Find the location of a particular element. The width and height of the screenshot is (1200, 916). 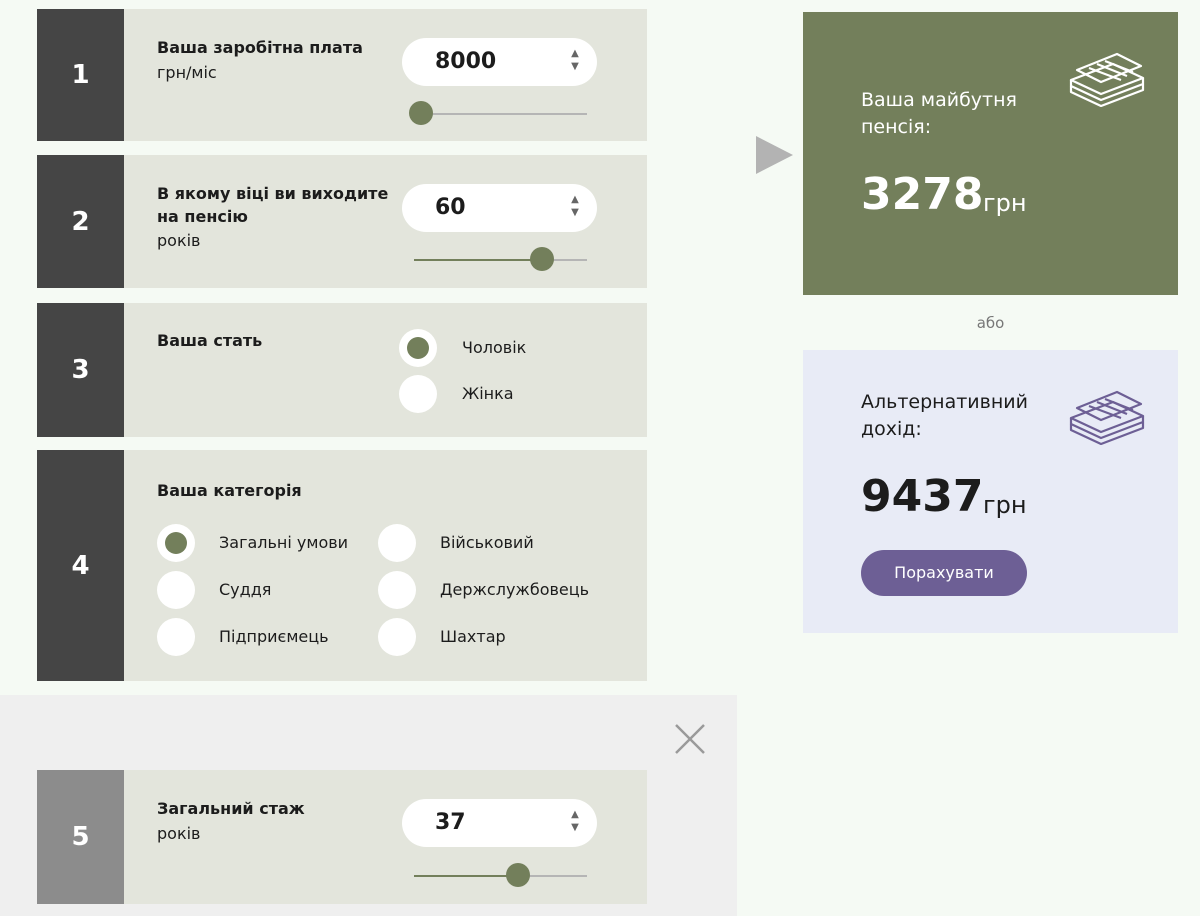

radio-miner is located at coordinates (397, 637).